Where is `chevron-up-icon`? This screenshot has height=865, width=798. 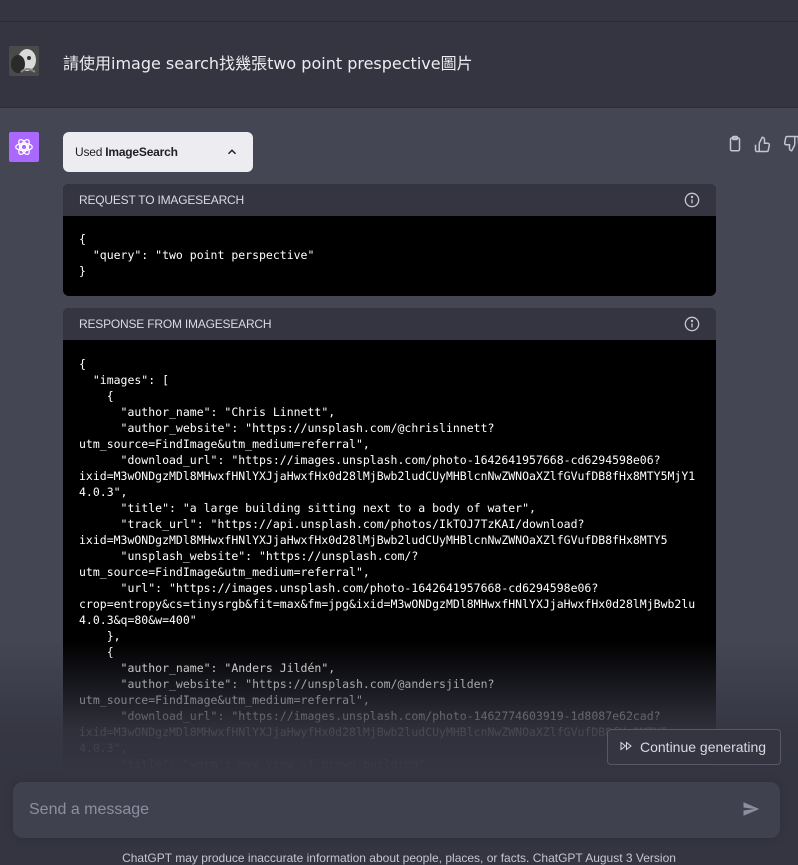
chevron-up-icon is located at coordinates (232, 153).